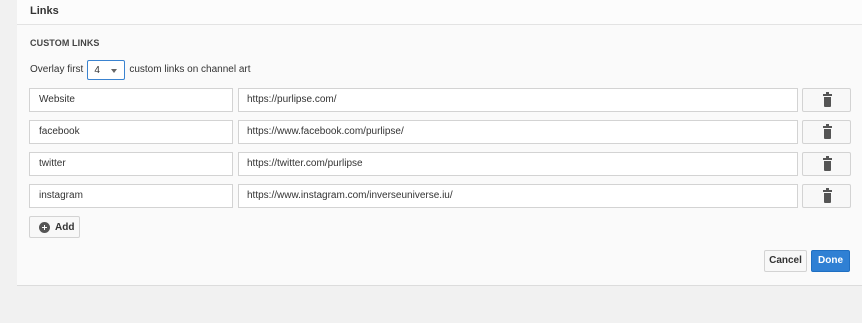 The image size is (862, 323). I want to click on panel-title: Links, so click(44, 11).